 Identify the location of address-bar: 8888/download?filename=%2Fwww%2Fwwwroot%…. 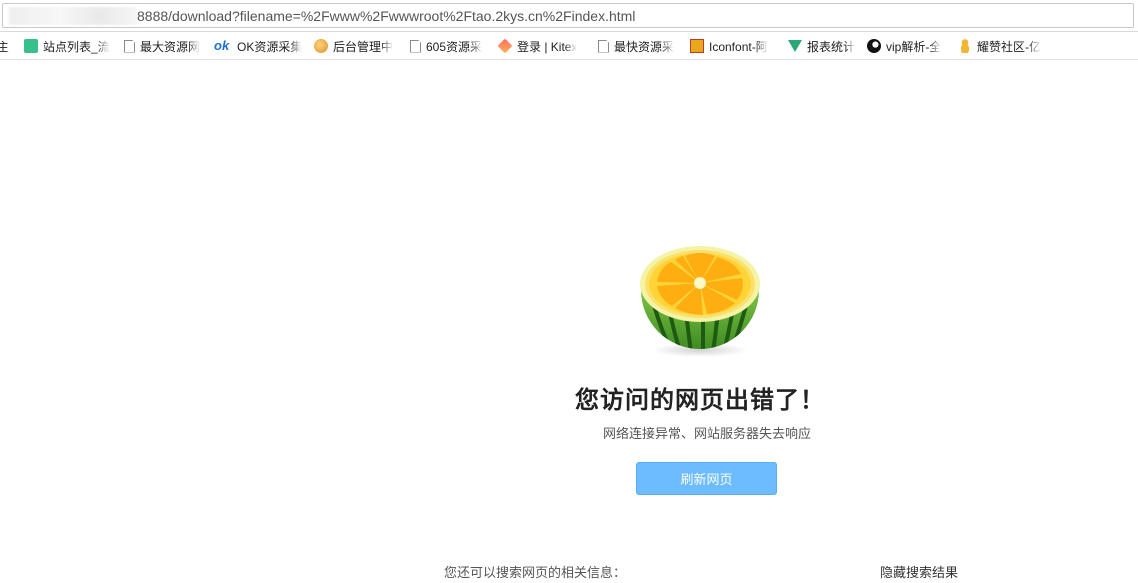
(569, 16).